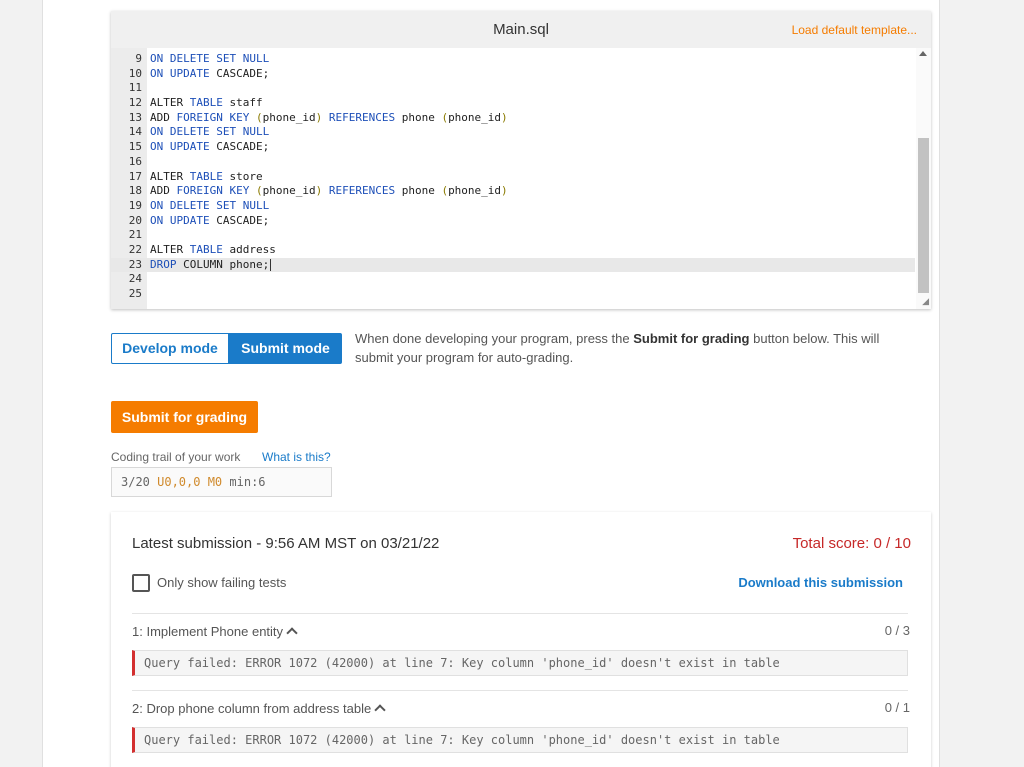  What do you see at coordinates (513, 206) in the screenshot?
I see `code-line: 19 ON DELETE SET NULL` at bounding box center [513, 206].